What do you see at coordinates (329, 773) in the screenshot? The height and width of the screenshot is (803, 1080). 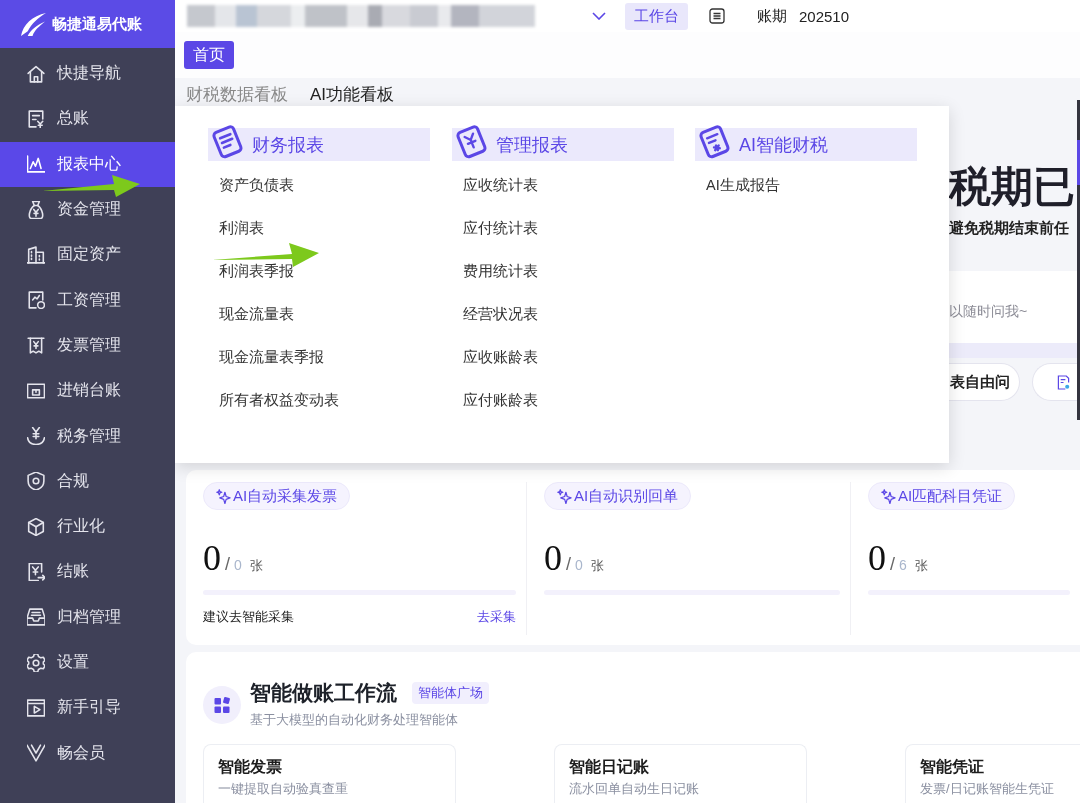 I see `agent-card: 智能发票 一键提取自动验真查重` at bounding box center [329, 773].